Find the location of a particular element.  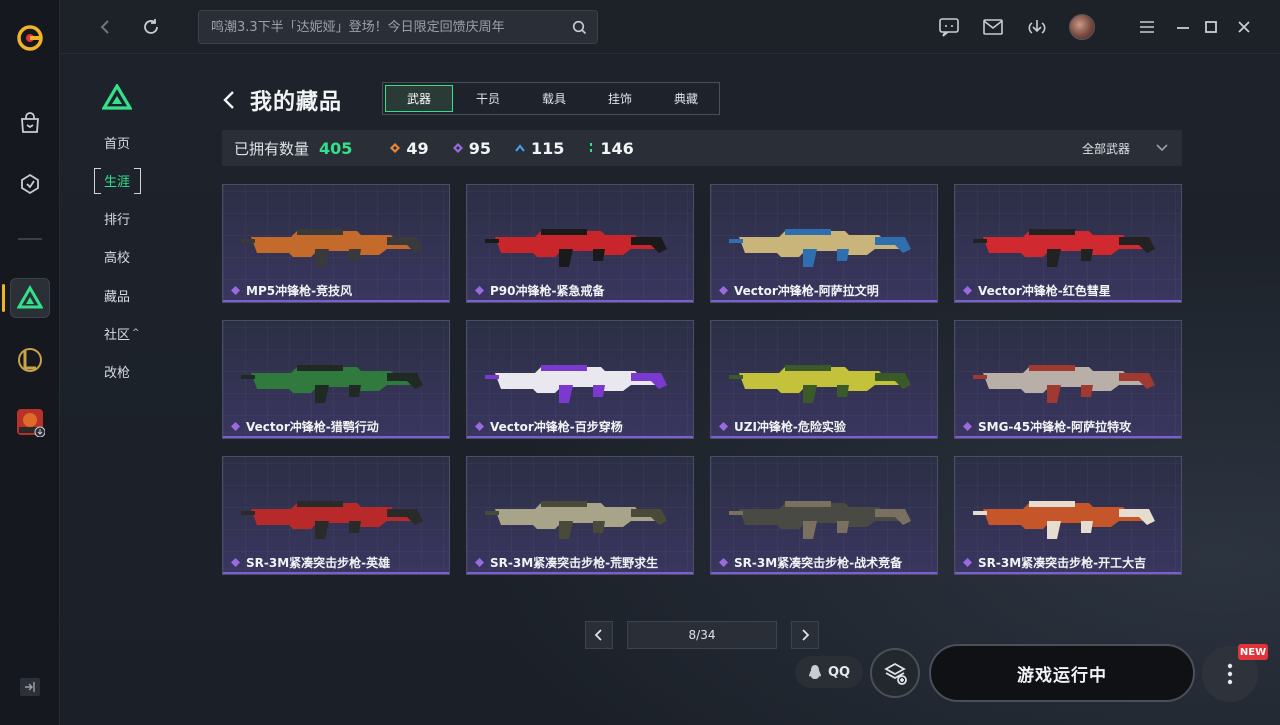

qq-button: QQ is located at coordinates (829, 672).